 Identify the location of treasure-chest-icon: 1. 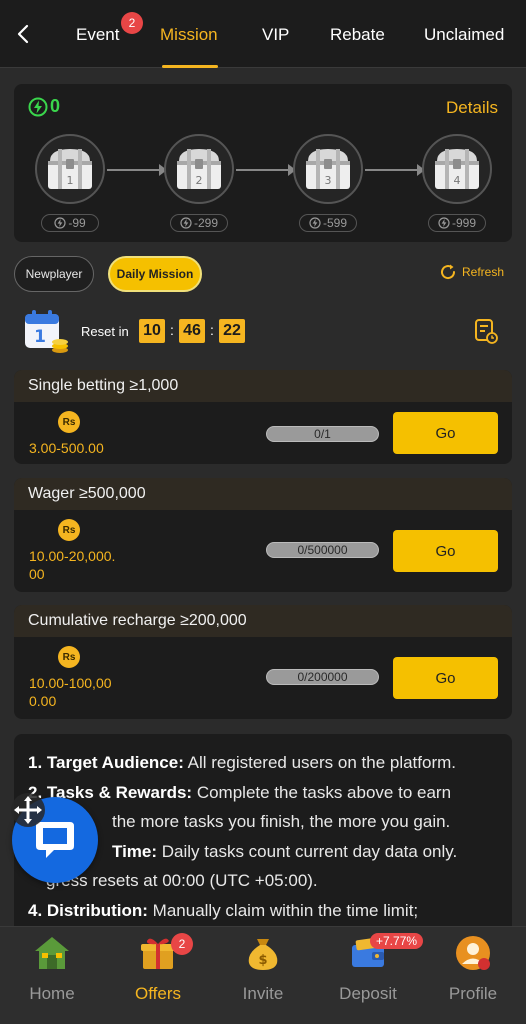
(70, 169).